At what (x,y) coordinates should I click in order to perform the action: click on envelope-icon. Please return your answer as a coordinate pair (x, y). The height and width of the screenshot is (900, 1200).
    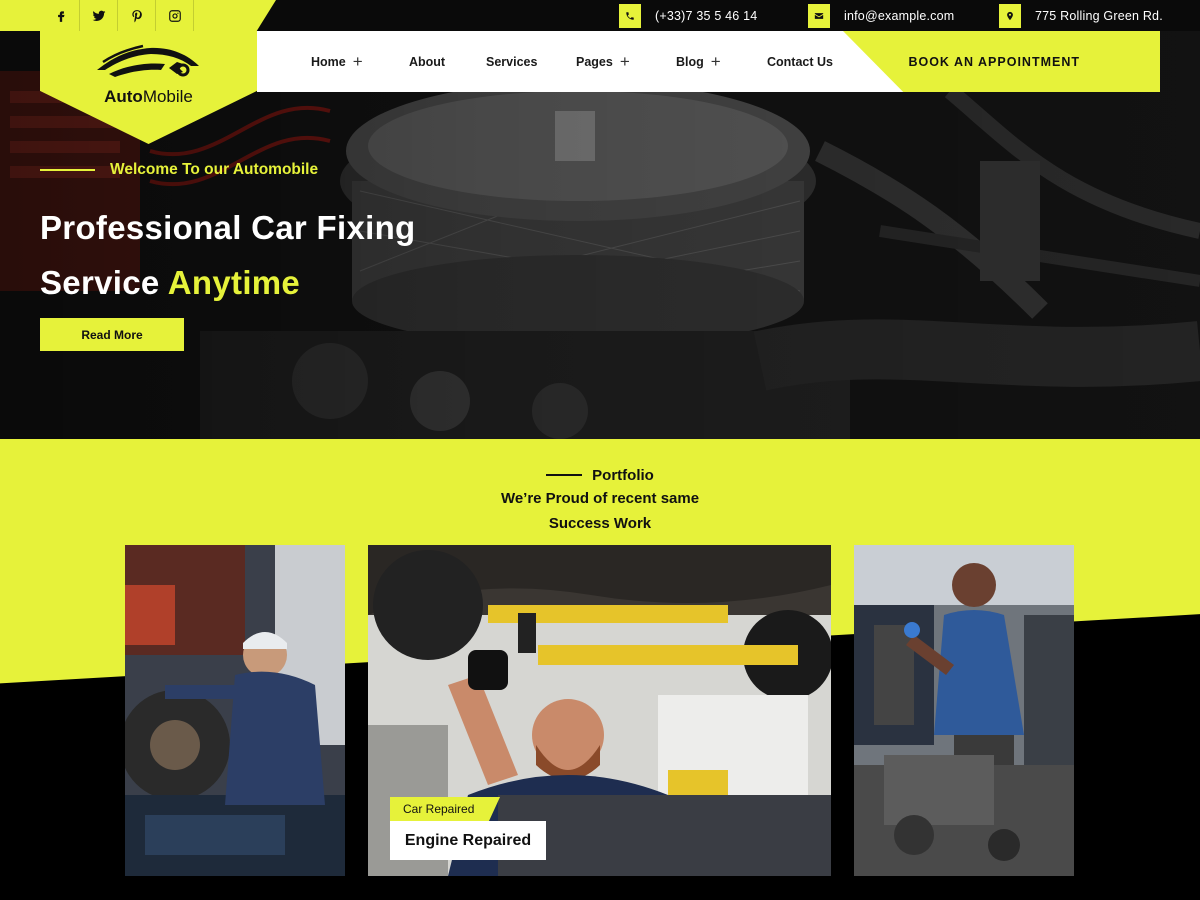
    Looking at the image, I should click on (819, 15).